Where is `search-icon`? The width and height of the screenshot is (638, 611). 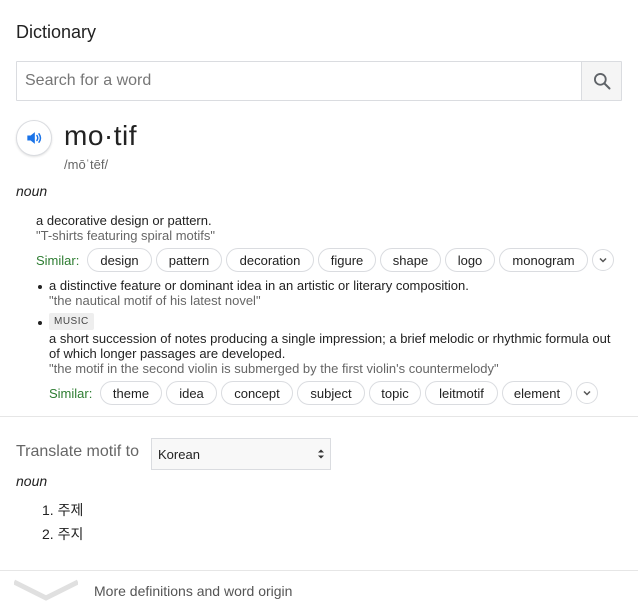
search-icon is located at coordinates (601, 81).